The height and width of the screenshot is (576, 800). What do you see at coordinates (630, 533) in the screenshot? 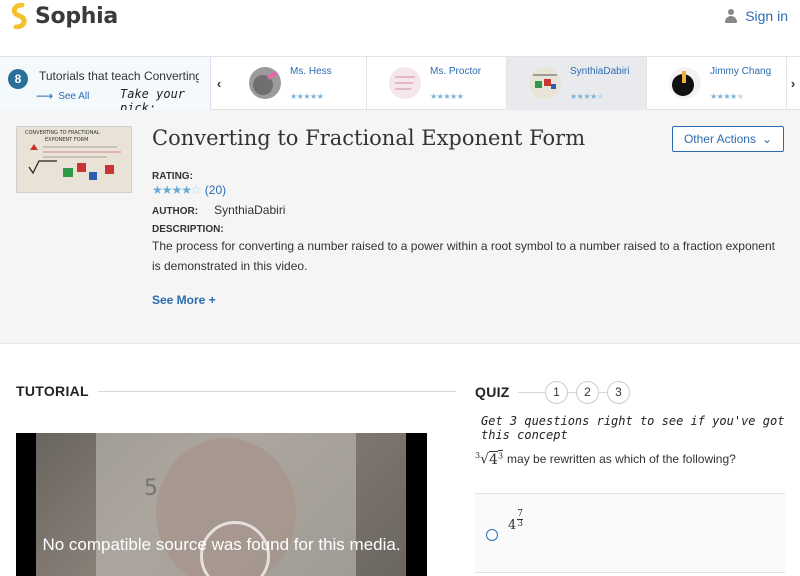
I see `answer-option: 47 3` at bounding box center [630, 533].